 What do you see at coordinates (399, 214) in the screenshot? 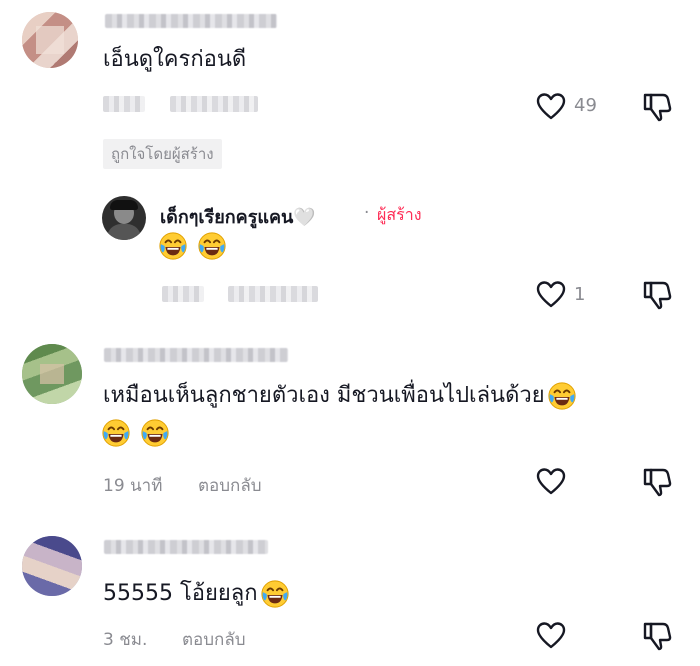
I see `creator-tag: ผู้สร้าง` at bounding box center [399, 214].